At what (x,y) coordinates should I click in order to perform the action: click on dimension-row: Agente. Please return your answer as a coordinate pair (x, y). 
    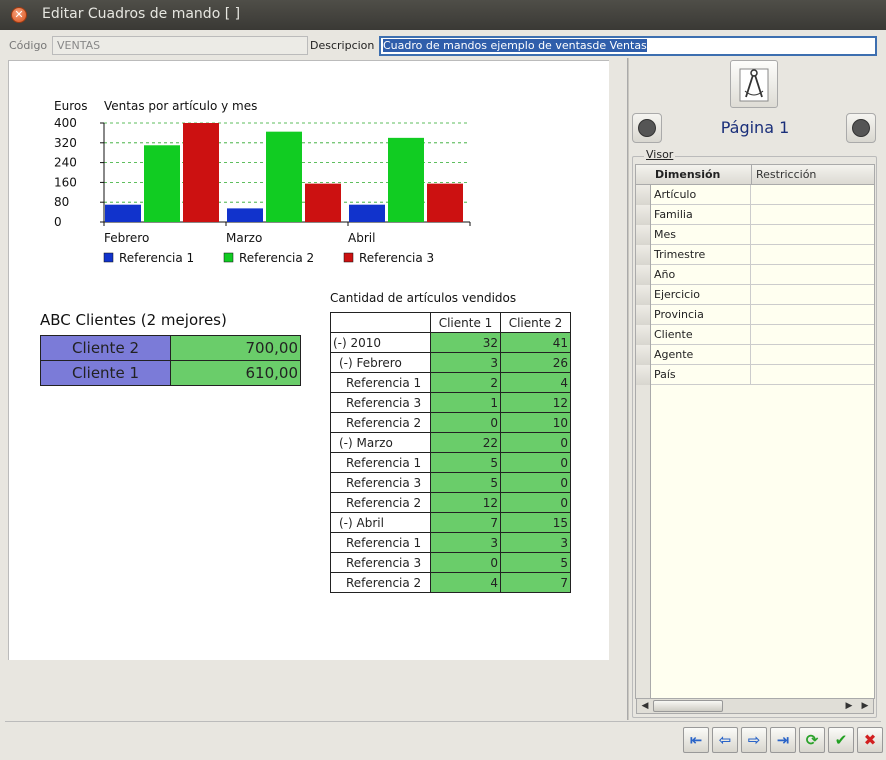
    Looking at the image, I should click on (755, 355).